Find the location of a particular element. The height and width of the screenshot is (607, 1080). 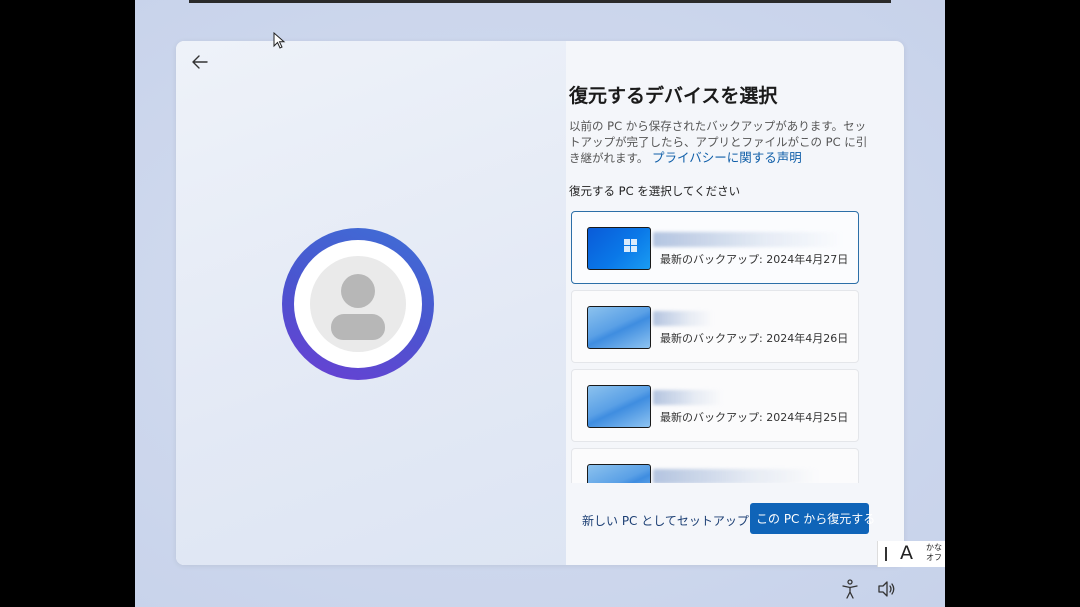

device-backup-date: 最新のバックアップ: 2024年4月25日 is located at coordinates (754, 417).